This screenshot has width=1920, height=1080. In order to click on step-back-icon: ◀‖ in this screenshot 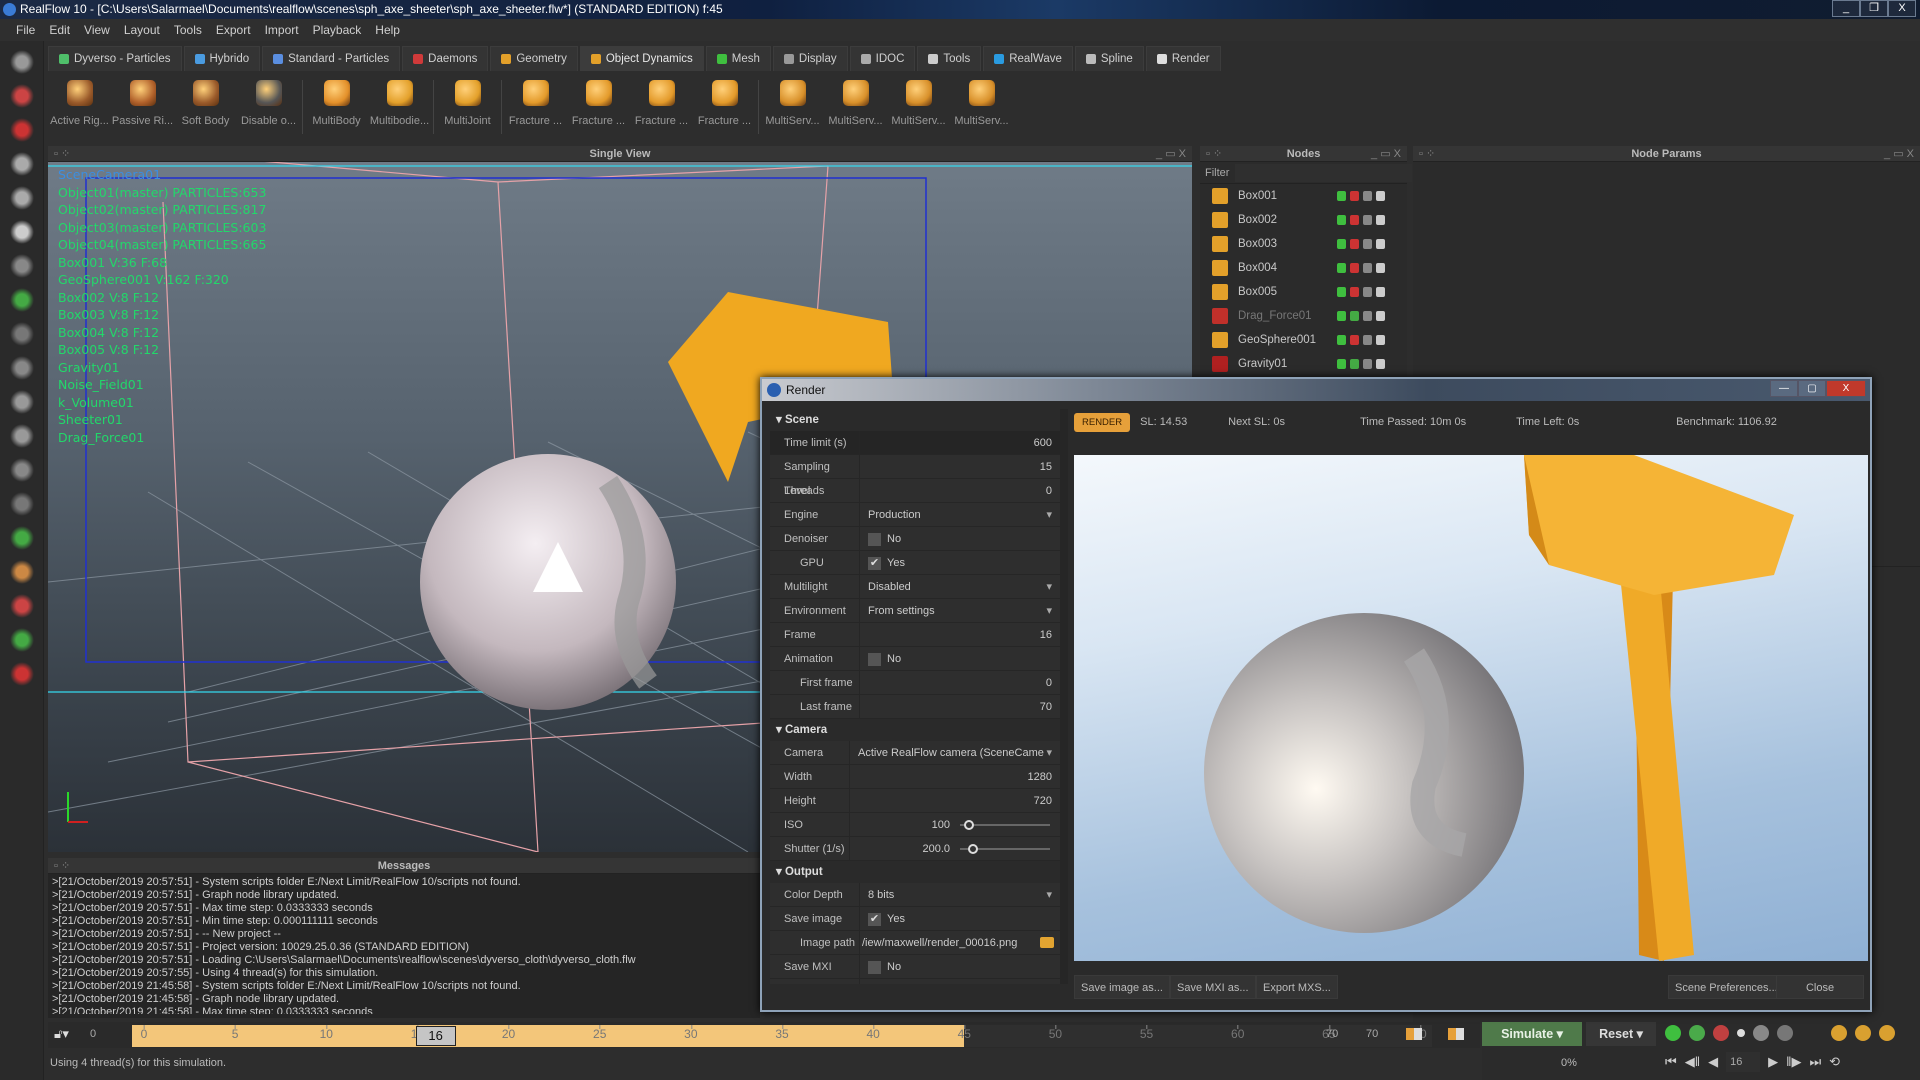, I will do `click(1692, 1062)`.